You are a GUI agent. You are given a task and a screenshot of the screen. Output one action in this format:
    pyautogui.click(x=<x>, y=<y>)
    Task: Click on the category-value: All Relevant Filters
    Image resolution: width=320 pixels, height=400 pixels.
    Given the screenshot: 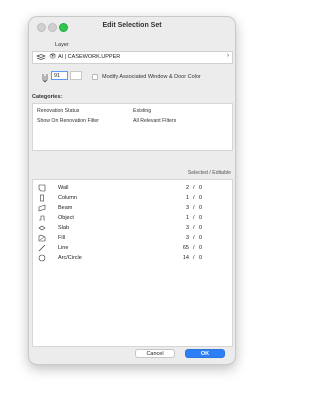 What is the action you would take?
    pyautogui.click(x=155, y=121)
    